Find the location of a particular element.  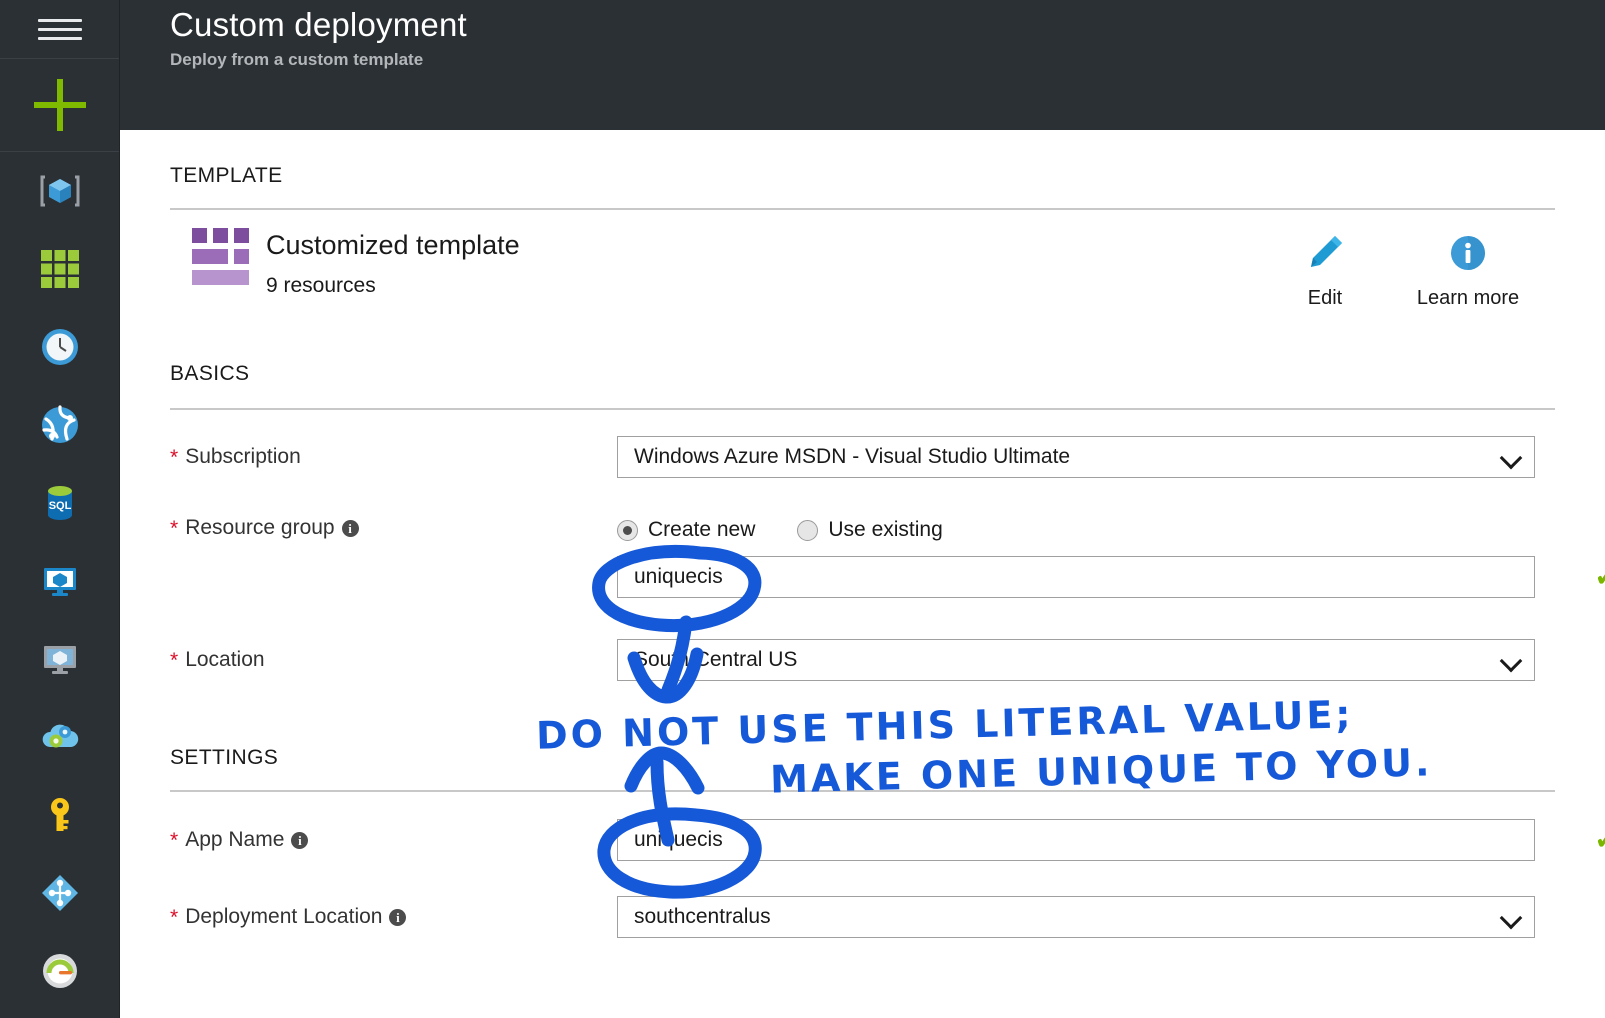

page-title: Custom deployment is located at coordinates (318, 24).